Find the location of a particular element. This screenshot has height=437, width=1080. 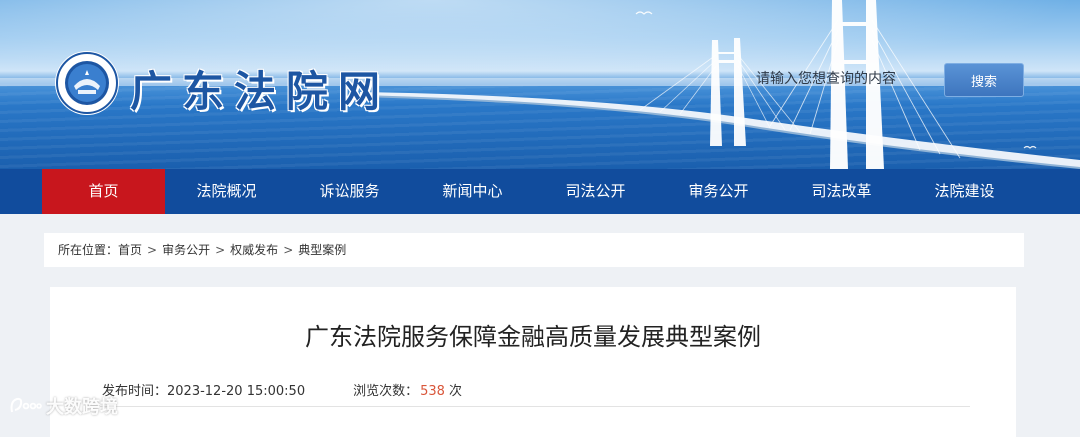

nav-item-court-overview: 法院概况 is located at coordinates (226, 191).